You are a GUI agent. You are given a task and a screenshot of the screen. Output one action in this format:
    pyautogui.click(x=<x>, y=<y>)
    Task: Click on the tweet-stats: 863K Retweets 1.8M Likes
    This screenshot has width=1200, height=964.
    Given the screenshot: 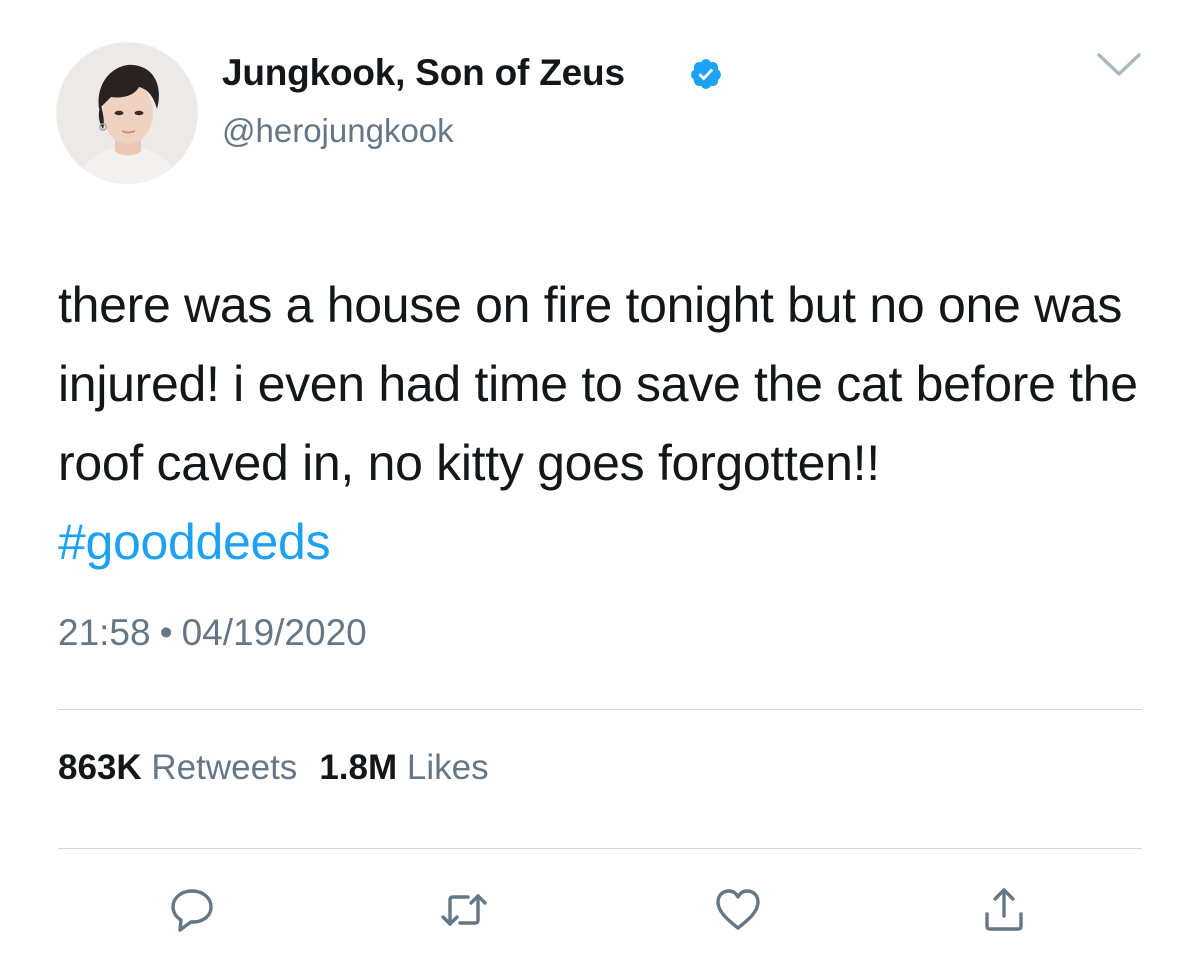 What is the action you would take?
    pyautogui.click(x=273, y=768)
    